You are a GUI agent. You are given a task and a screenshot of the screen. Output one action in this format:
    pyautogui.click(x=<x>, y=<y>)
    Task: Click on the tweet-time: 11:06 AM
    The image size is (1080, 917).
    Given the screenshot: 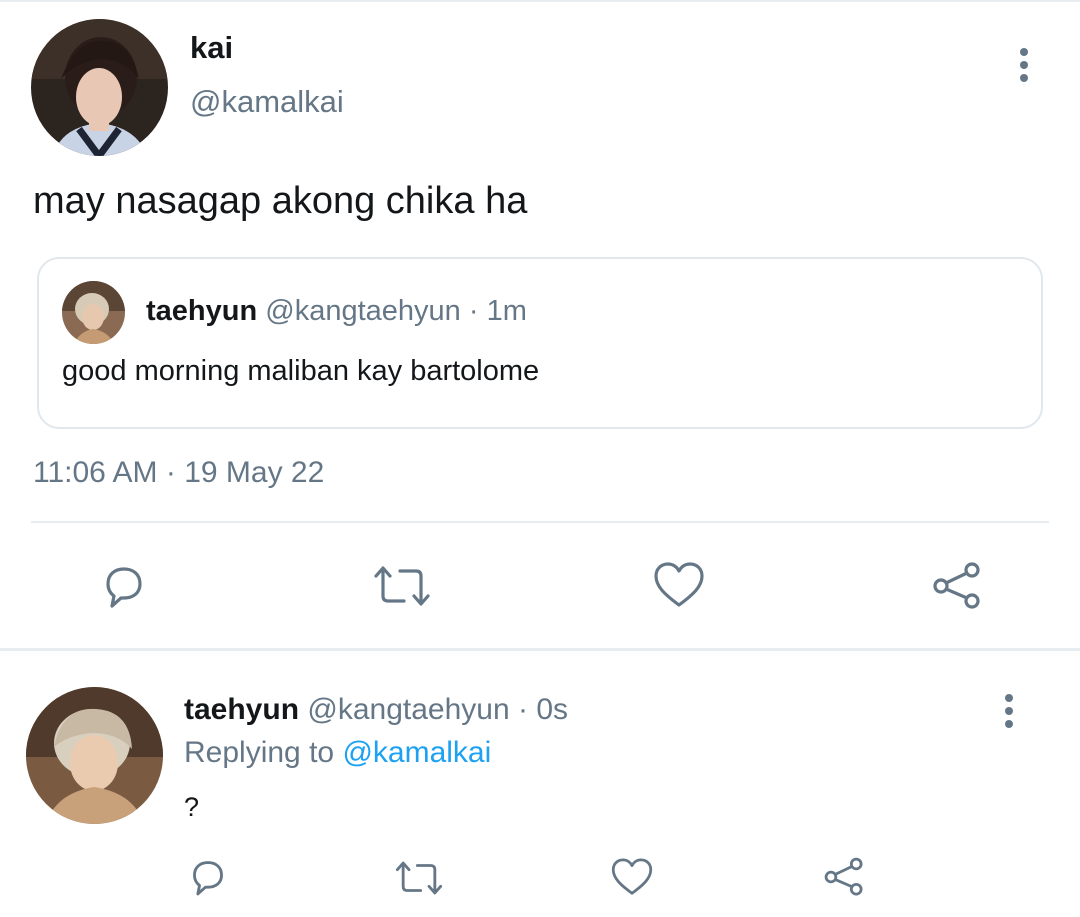 What is the action you would take?
    pyautogui.click(x=95, y=472)
    